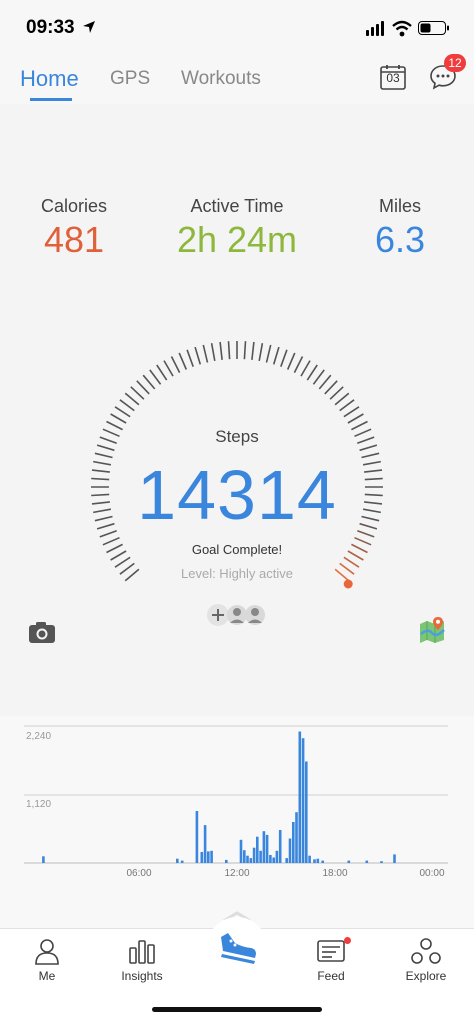 Image resolution: width=474 pixels, height=1025 pixels. What do you see at coordinates (142, 952) in the screenshot?
I see `bar-chart-icon` at bounding box center [142, 952].